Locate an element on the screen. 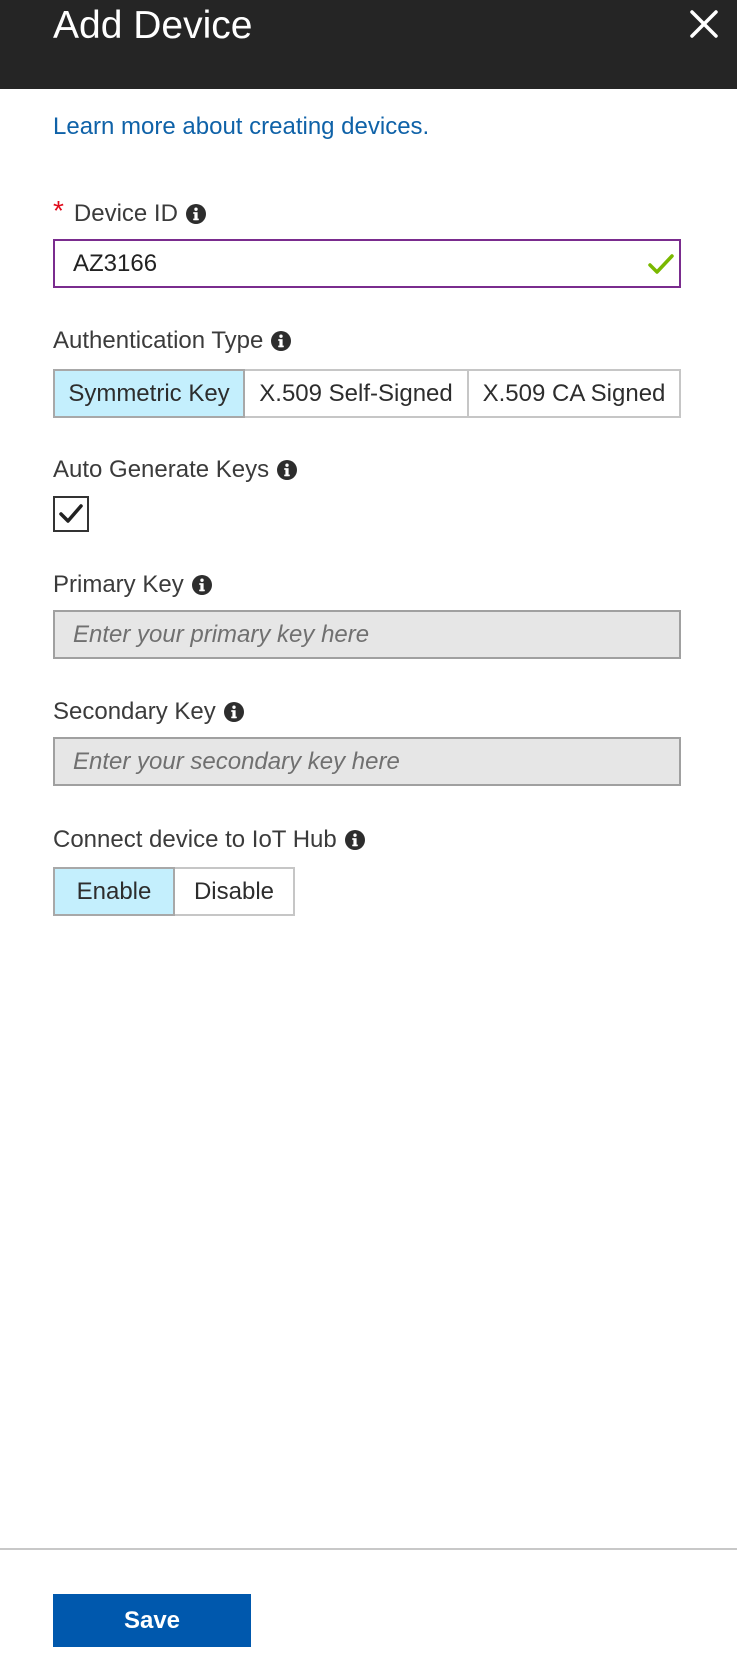 This screenshot has height=1676, width=737. connect-to-hub-label-row: Connect device to IoT Hub is located at coordinates (209, 840).